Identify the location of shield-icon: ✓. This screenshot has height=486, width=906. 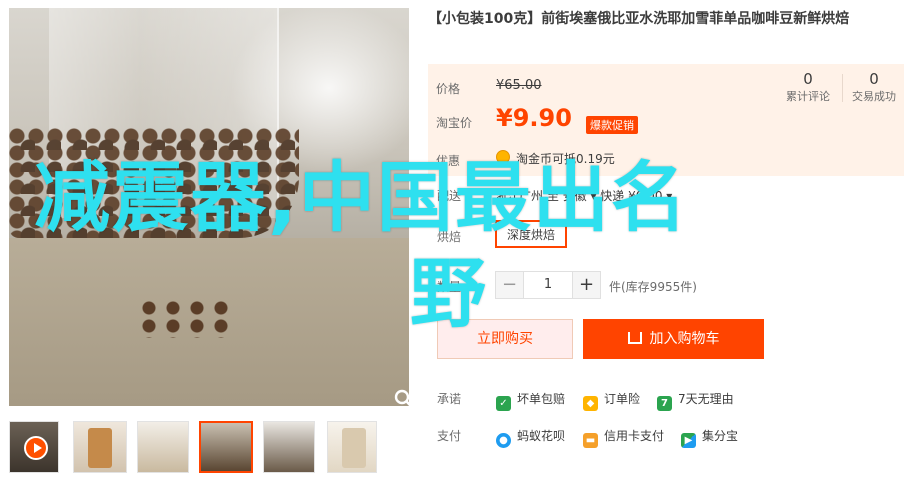
(503, 403).